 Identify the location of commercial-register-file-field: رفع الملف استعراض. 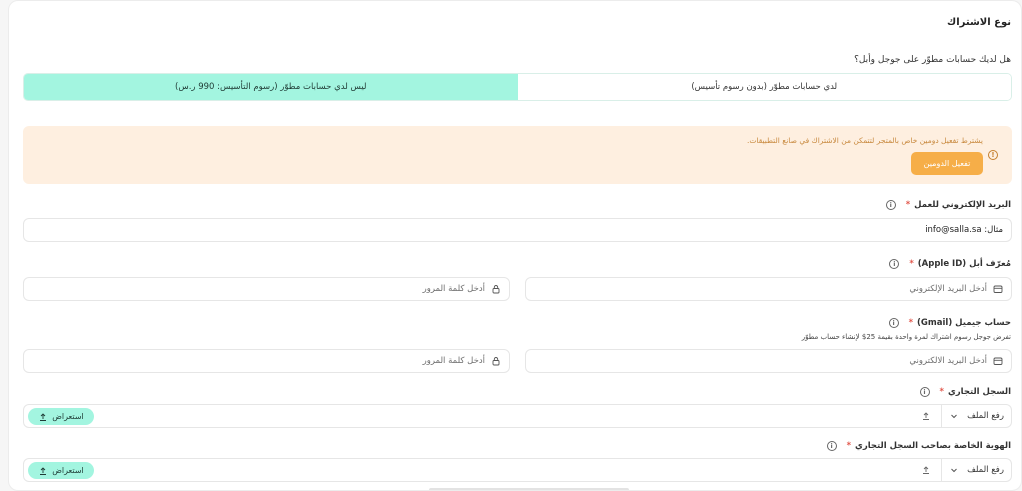
(517, 416).